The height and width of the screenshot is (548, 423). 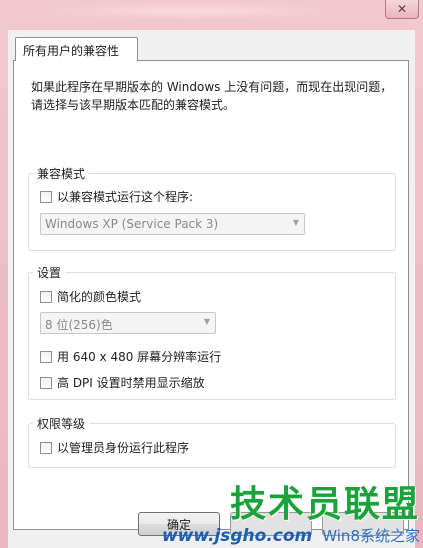 I want to click on privilege-level-group: 权限等级 以管理员身份运行此程序, so click(x=212, y=441).